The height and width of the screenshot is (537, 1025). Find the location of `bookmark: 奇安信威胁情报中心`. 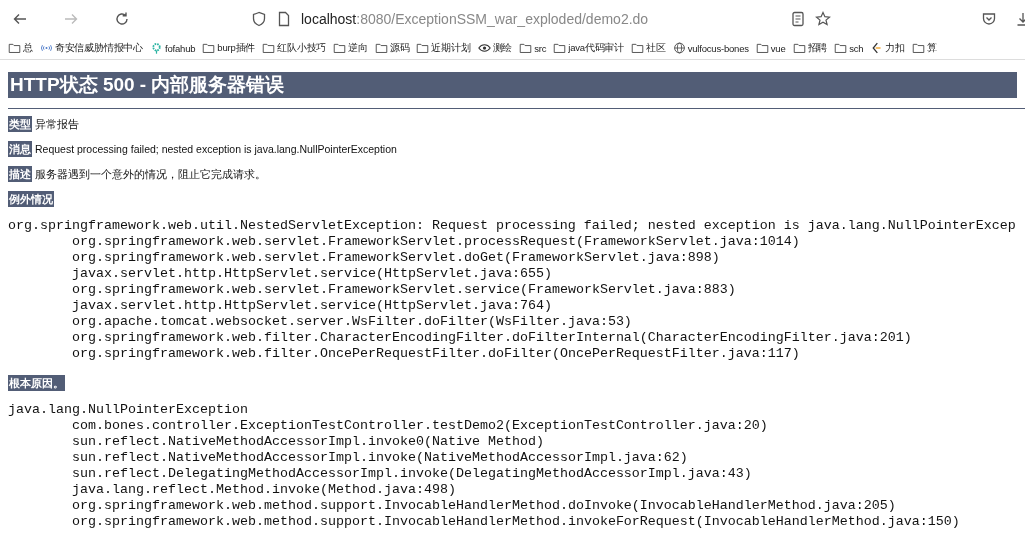

bookmark: 奇安信威胁情报中心 is located at coordinates (91, 48).